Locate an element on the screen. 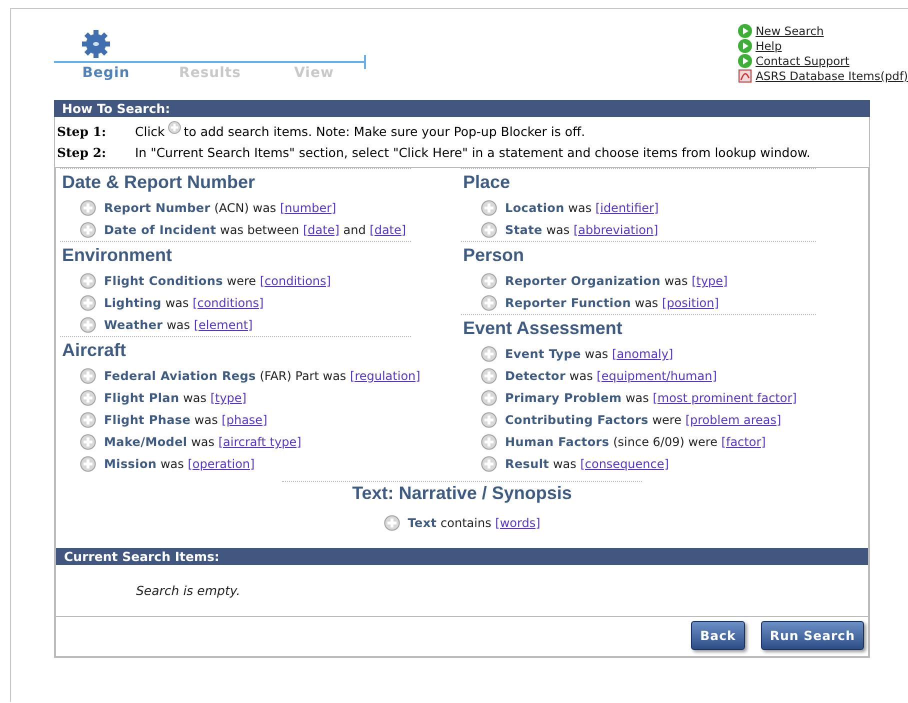  search-statement: Lighting was [conditions] is located at coordinates (184, 303).